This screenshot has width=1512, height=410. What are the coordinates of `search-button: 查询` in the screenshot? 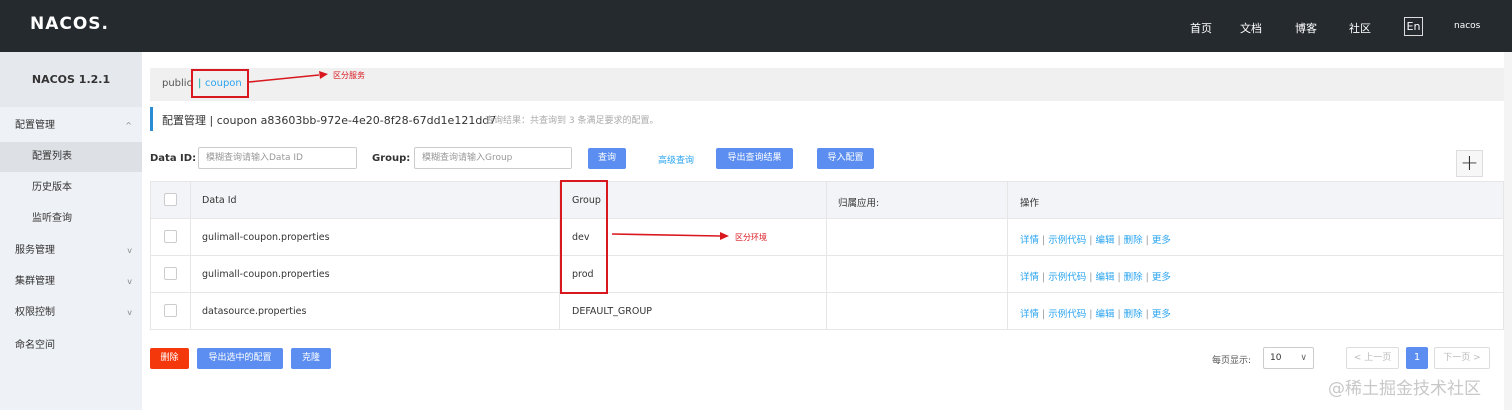 It's located at (607, 158).